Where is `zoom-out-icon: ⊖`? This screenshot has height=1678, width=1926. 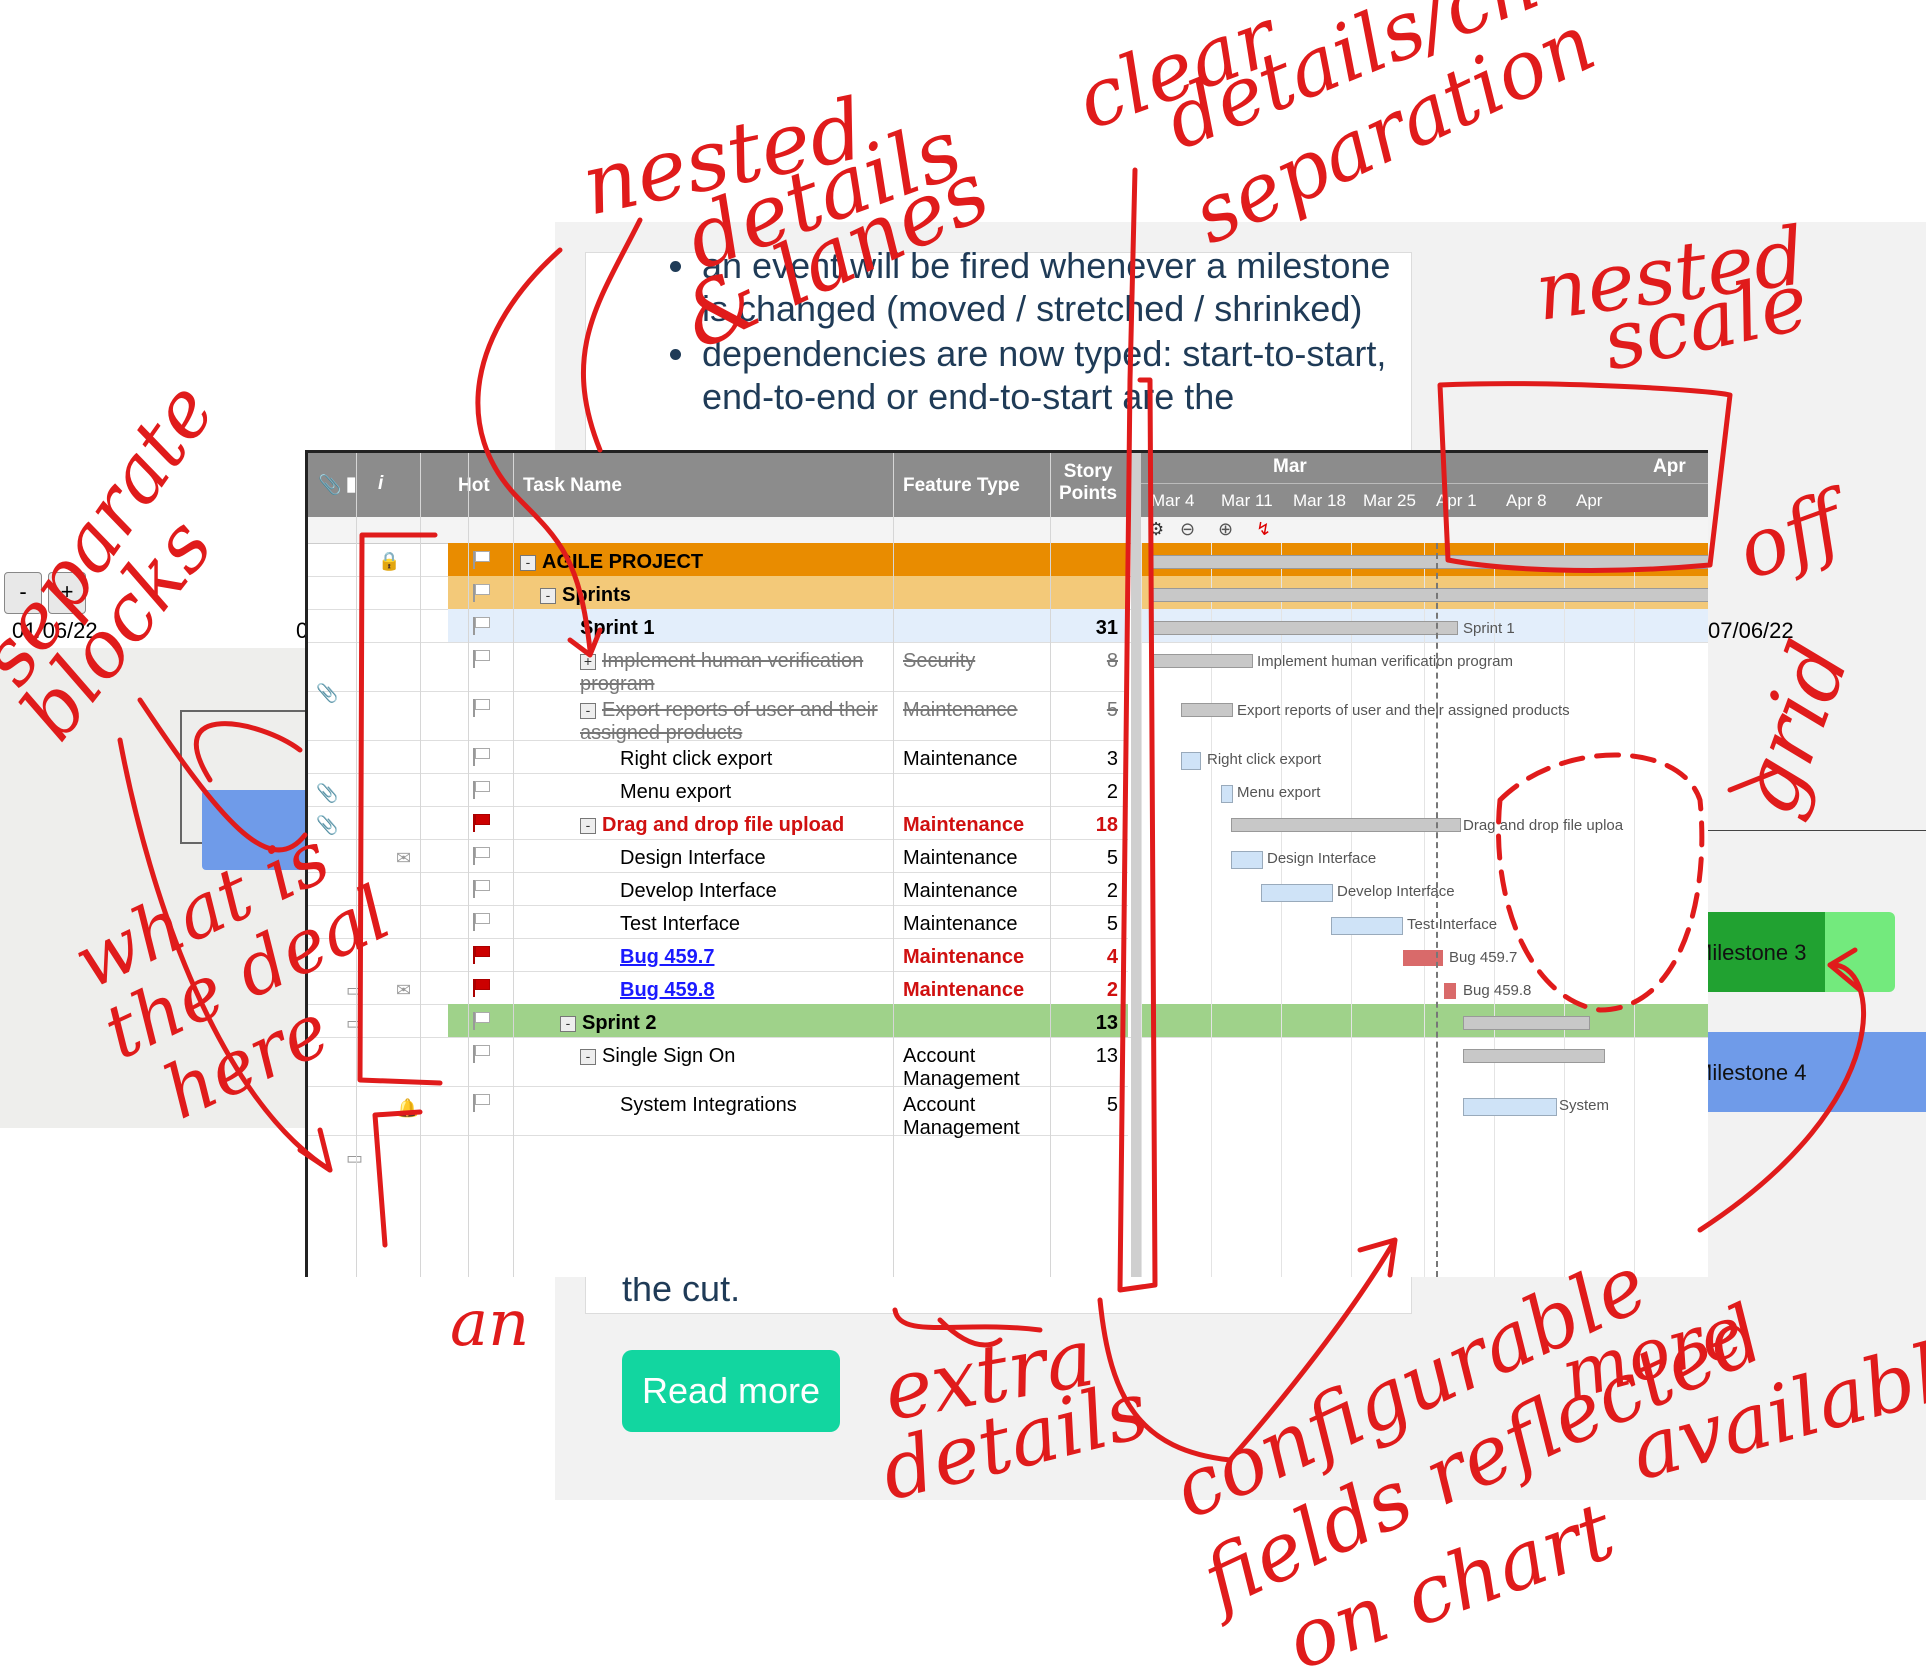
zoom-out-icon: ⊖ is located at coordinates (1187, 529).